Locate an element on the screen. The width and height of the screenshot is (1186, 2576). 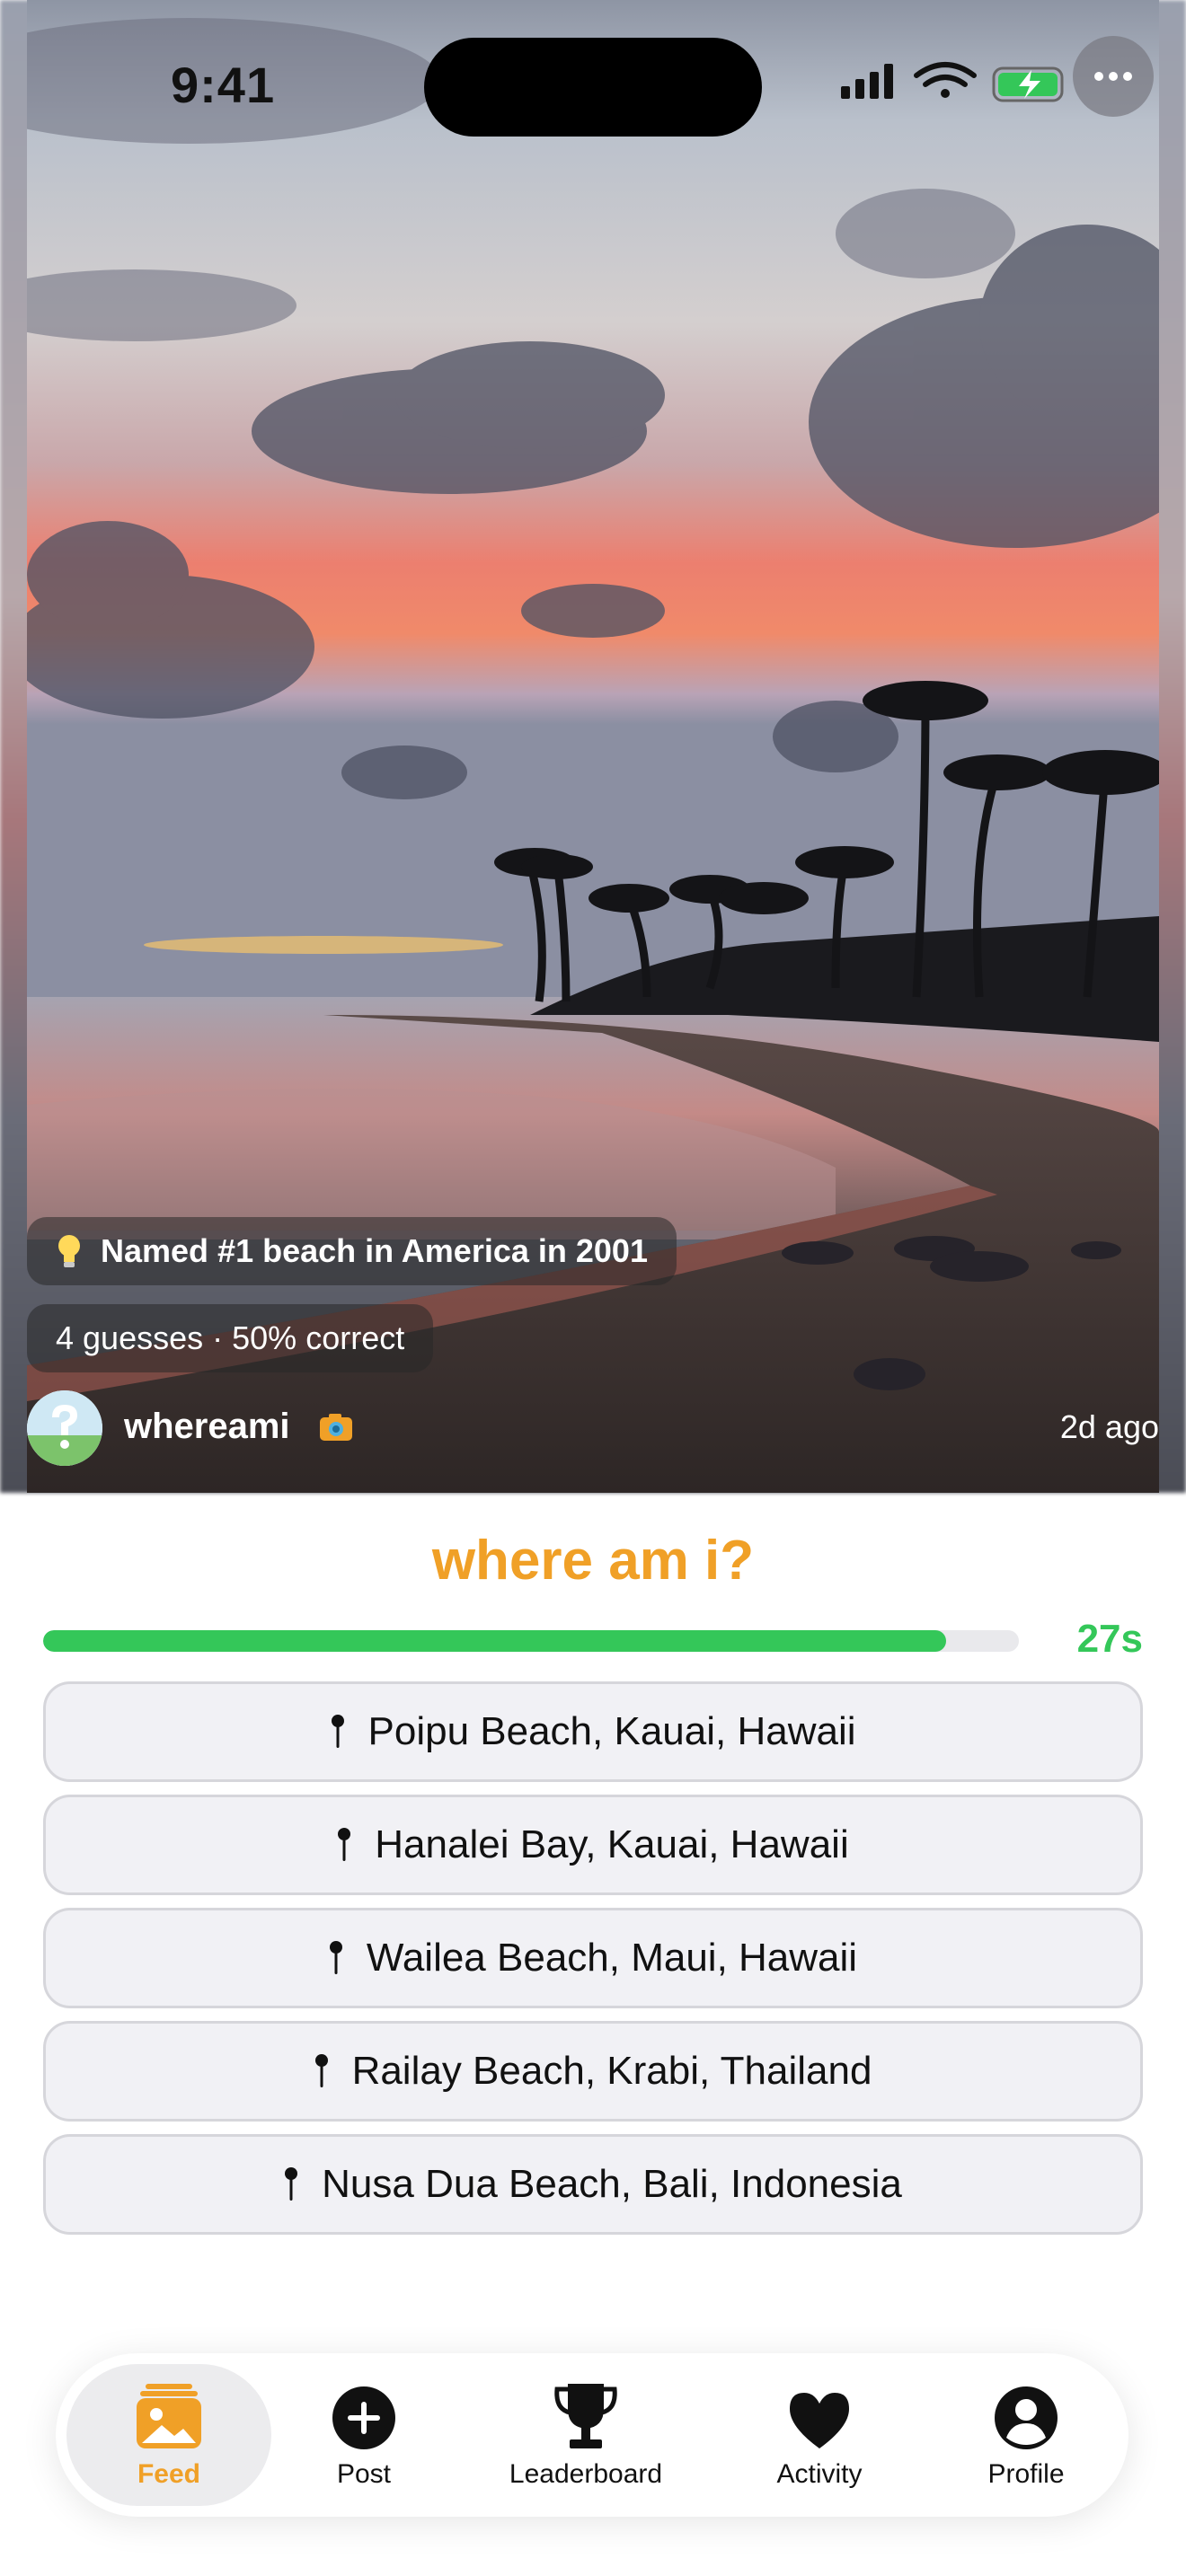
answer-option-hanalei: Hanalei Bay, Kauai, Hawaii is located at coordinates (593, 1845).